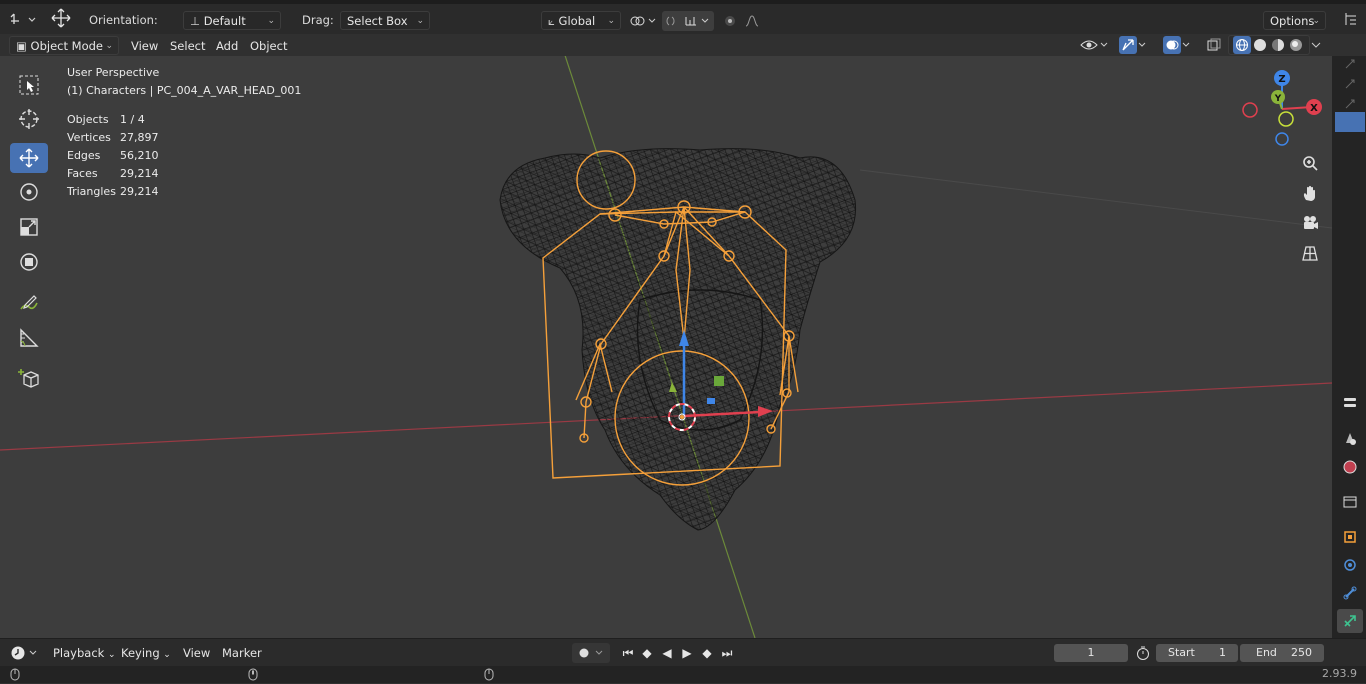 The width and height of the screenshot is (1366, 684). I want to click on version-label: 2.93.9, so click(1339, 673).